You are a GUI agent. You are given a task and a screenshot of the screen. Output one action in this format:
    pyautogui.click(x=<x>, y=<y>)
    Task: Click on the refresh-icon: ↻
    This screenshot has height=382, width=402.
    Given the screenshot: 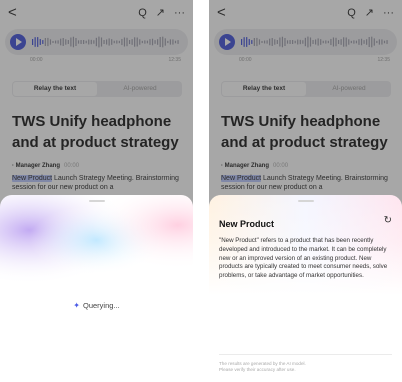 What is the action you would take?
    pyautogui.click(x=388, y=221)
    